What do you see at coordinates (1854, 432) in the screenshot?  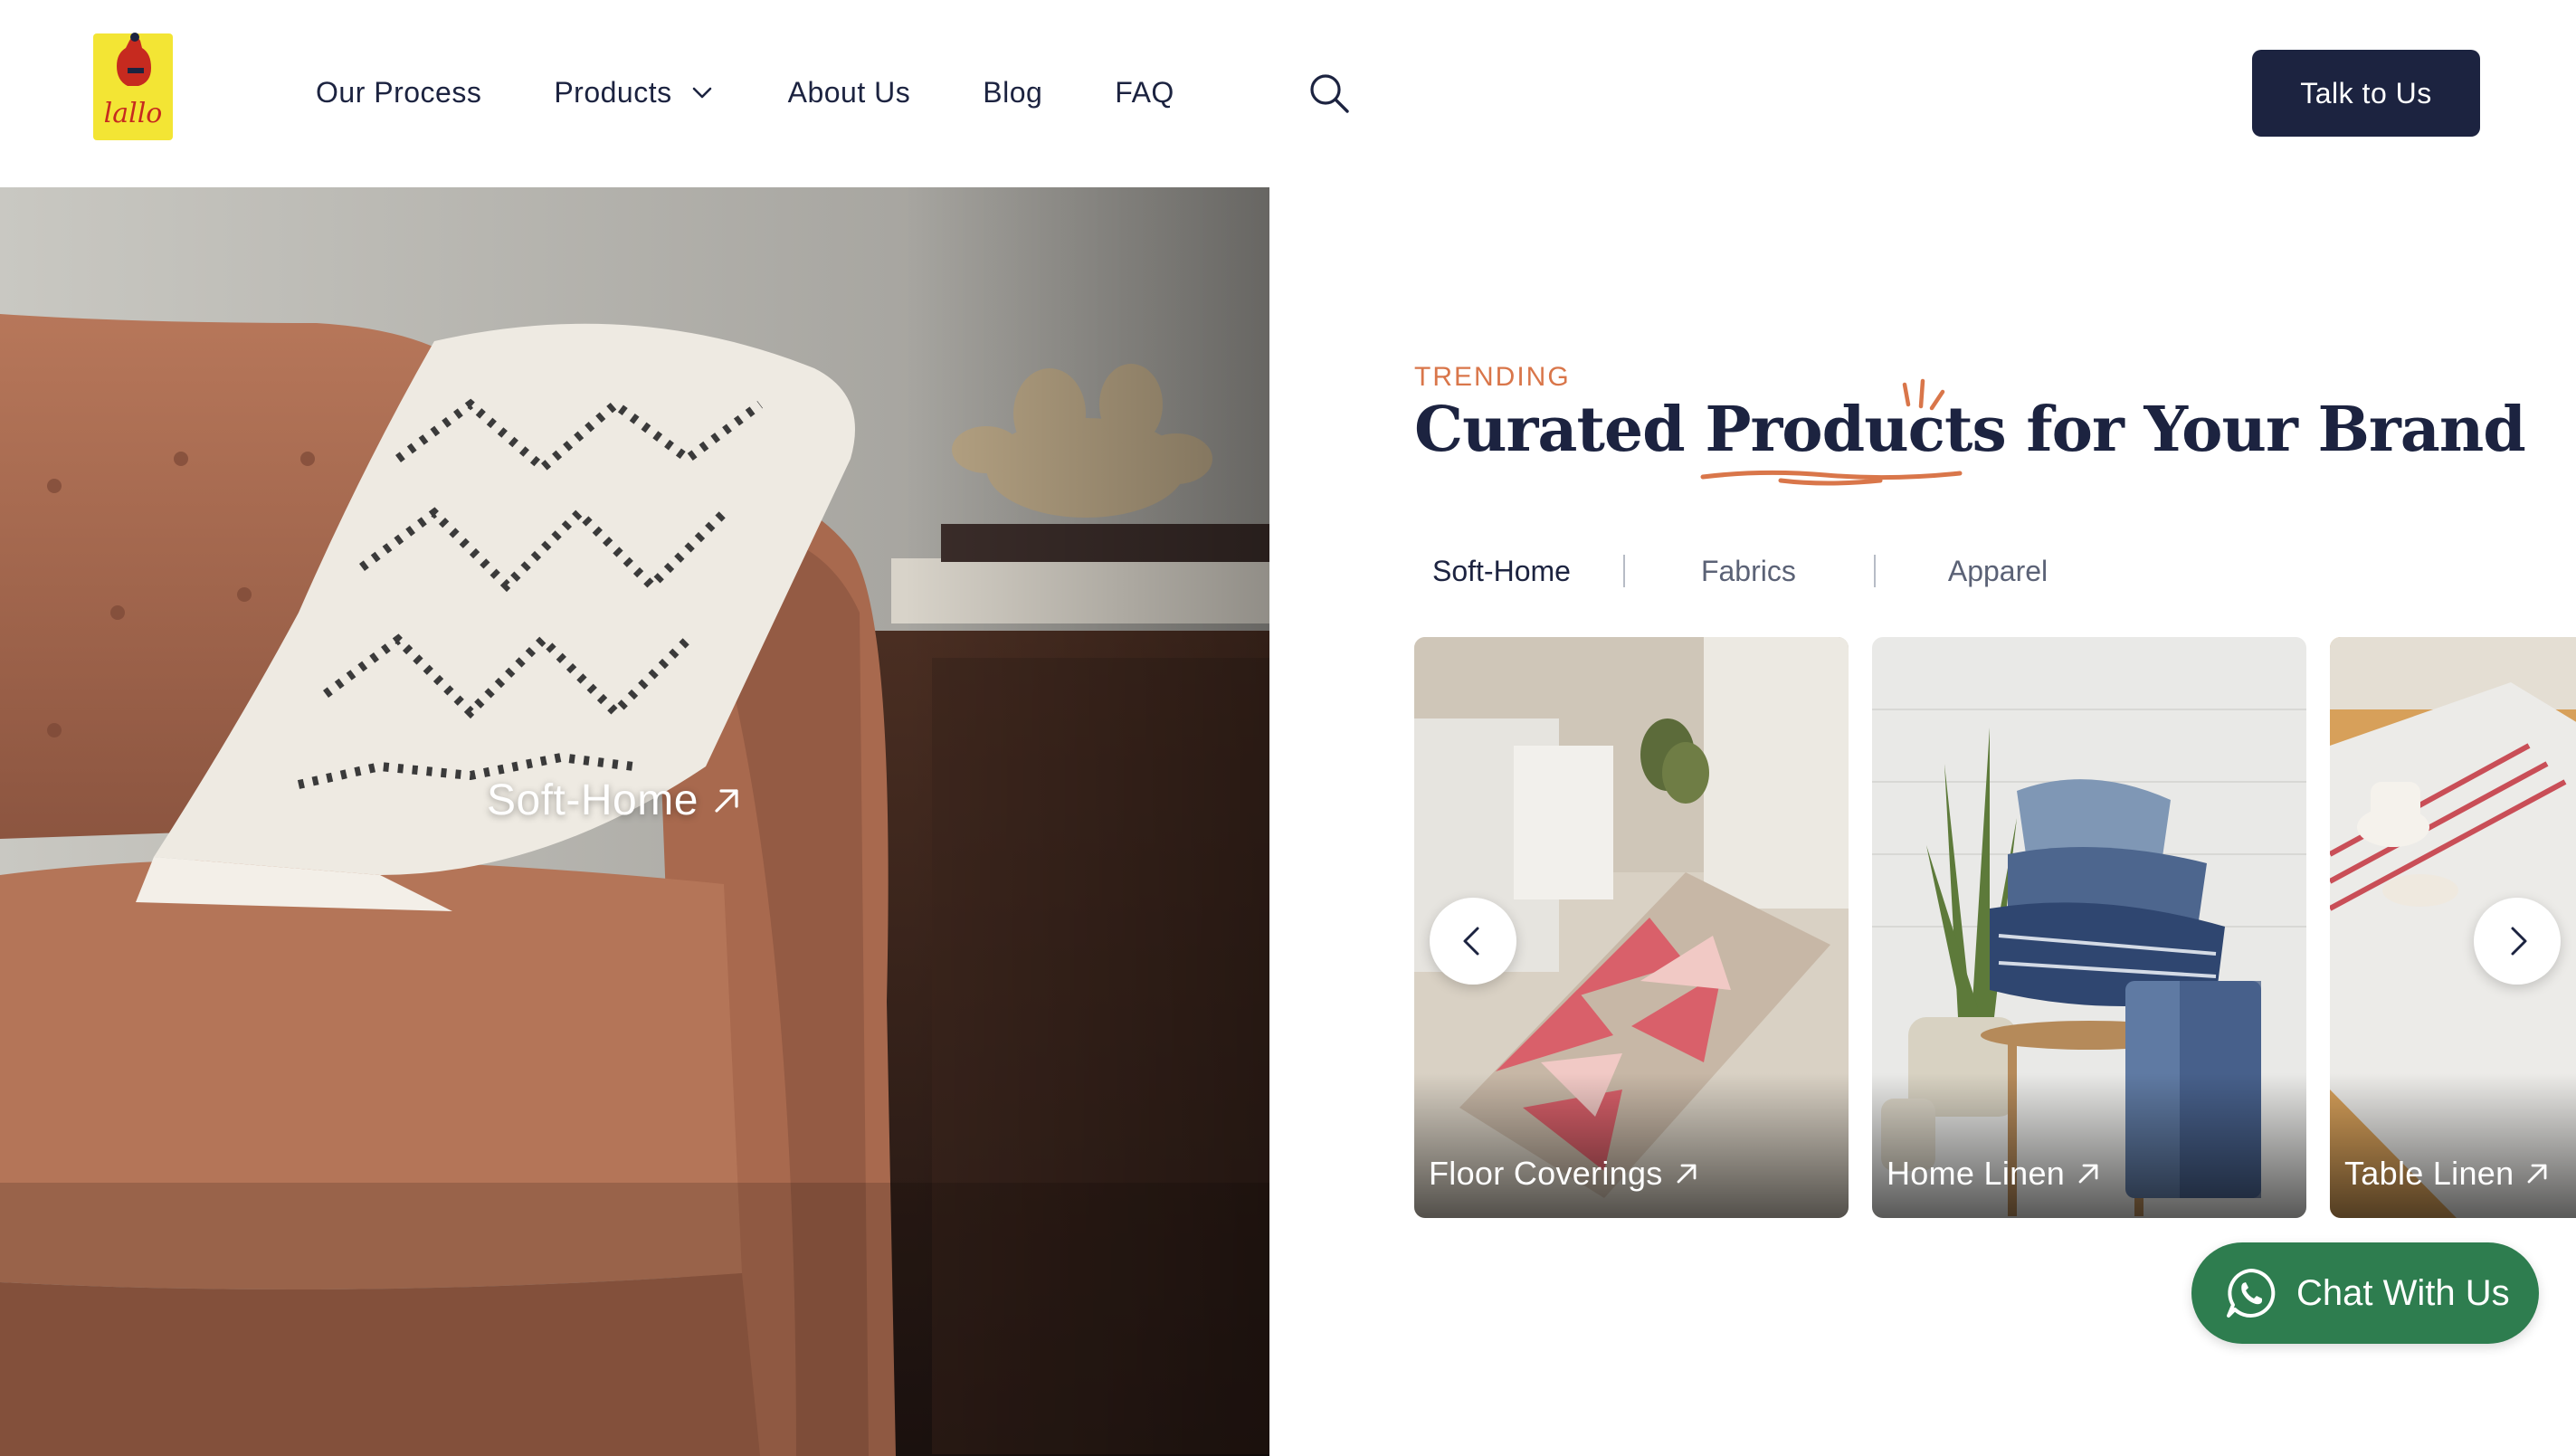 I see `heading-highlight: Products` at bounding box center [1854, 432].